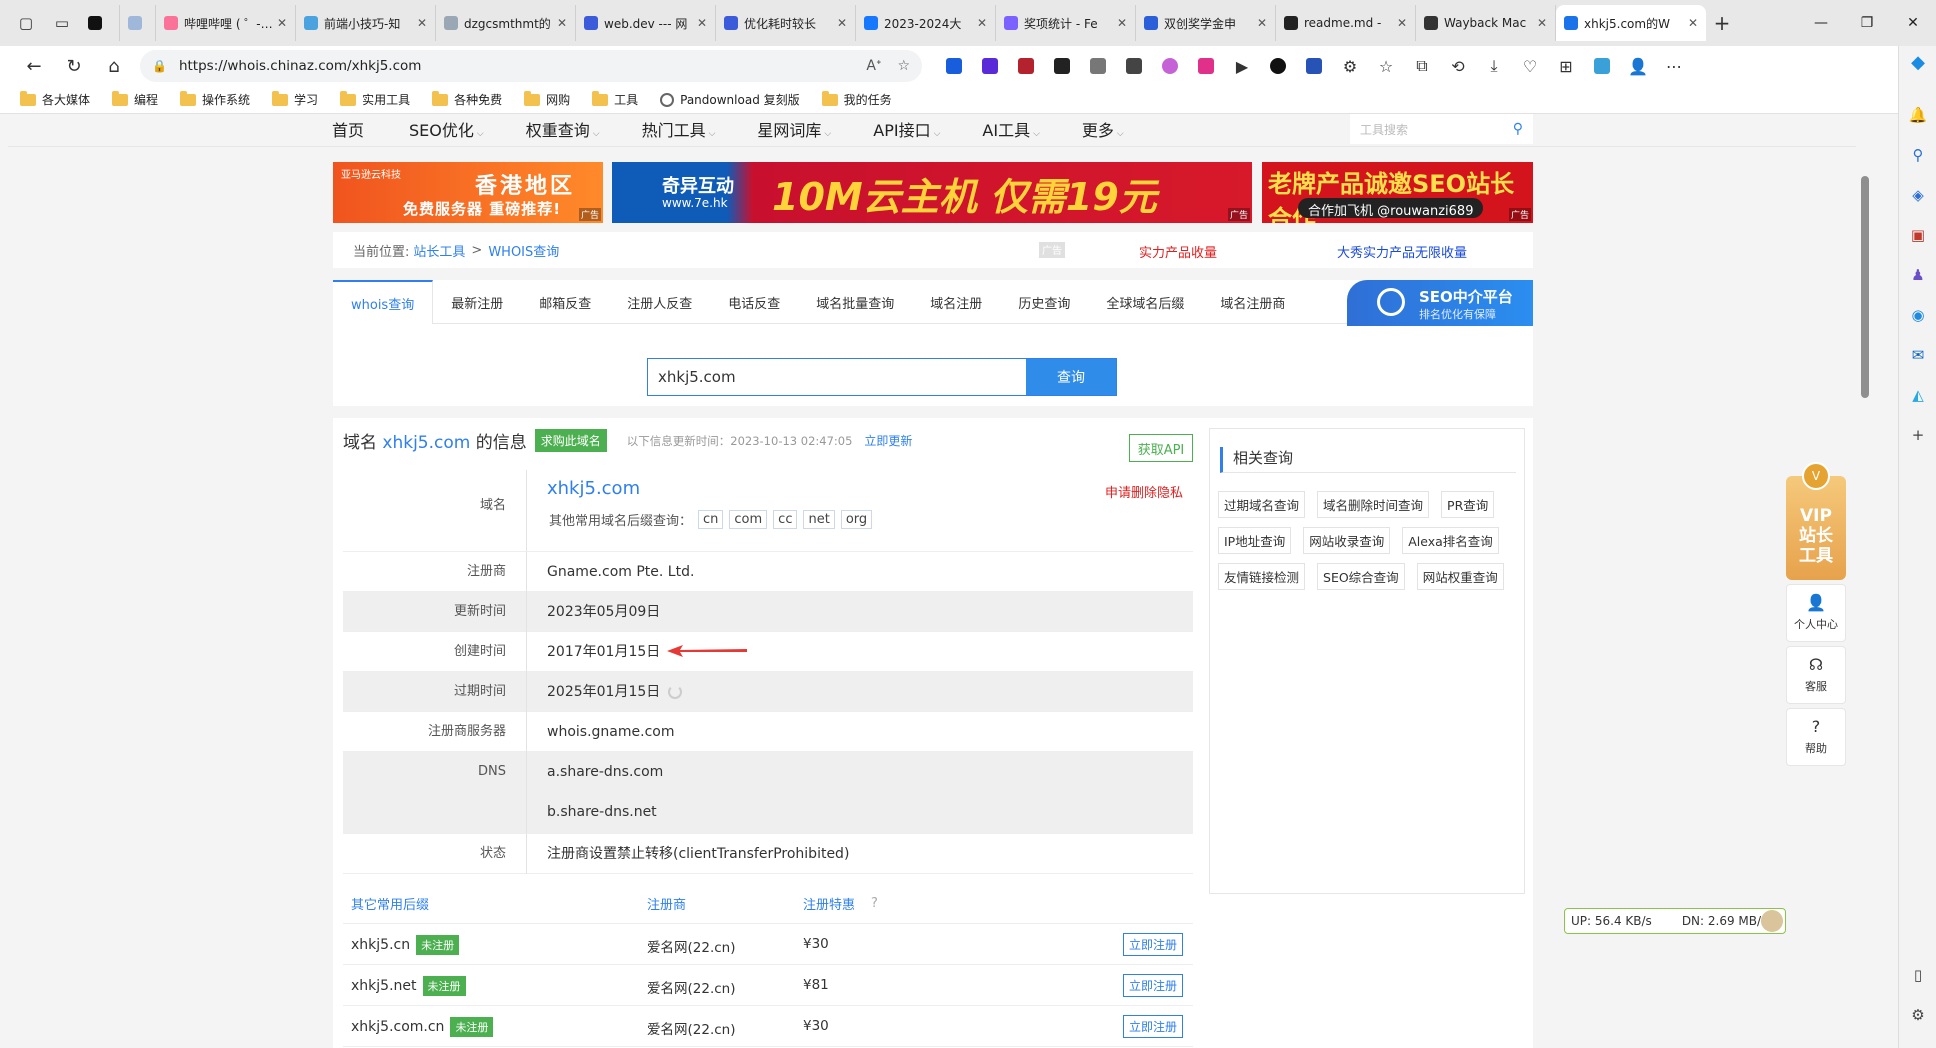 Image resolution: width=1936 pixels, height=1048 pixels. I want to click on extension-purple-icon, so click(990, 66).